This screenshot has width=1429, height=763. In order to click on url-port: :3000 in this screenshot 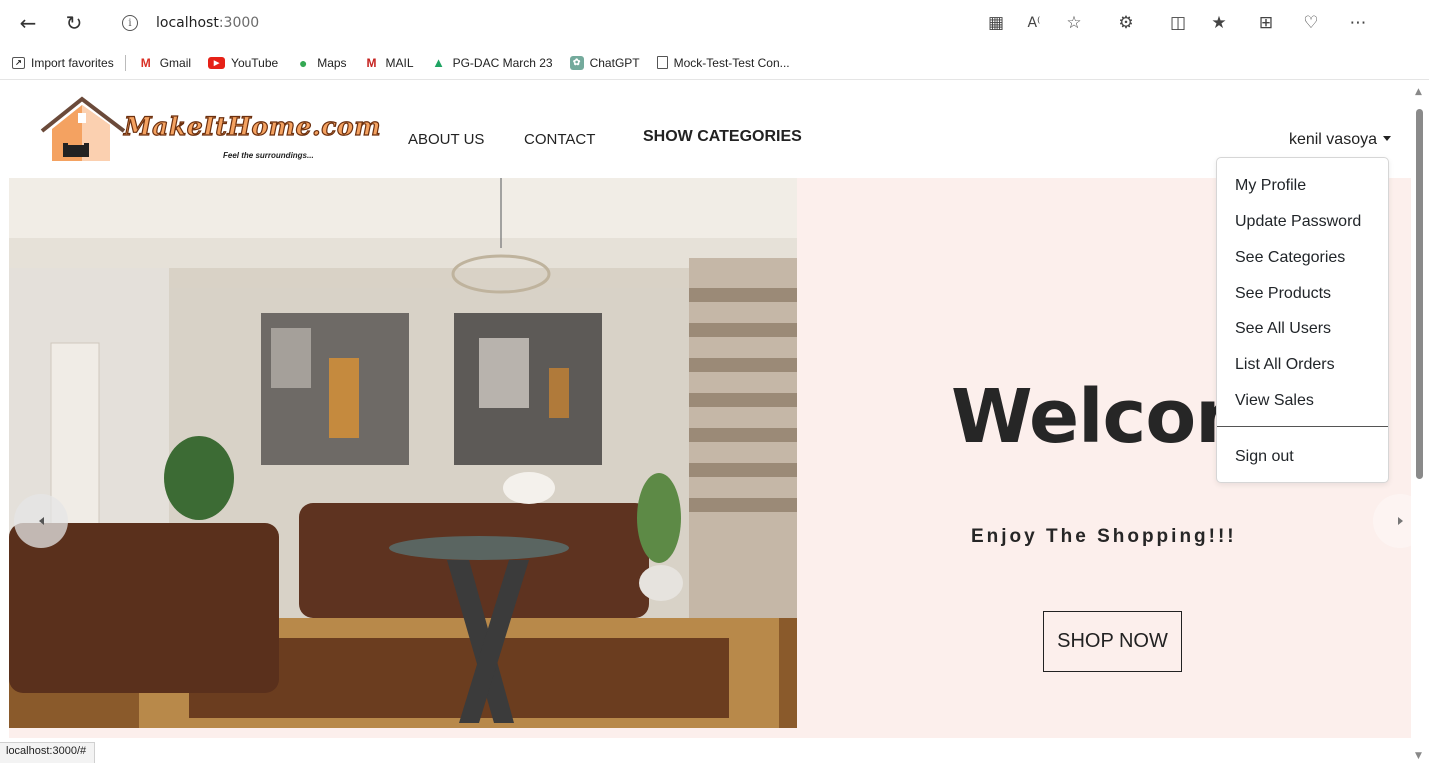, I will do `click(239, 23)`.